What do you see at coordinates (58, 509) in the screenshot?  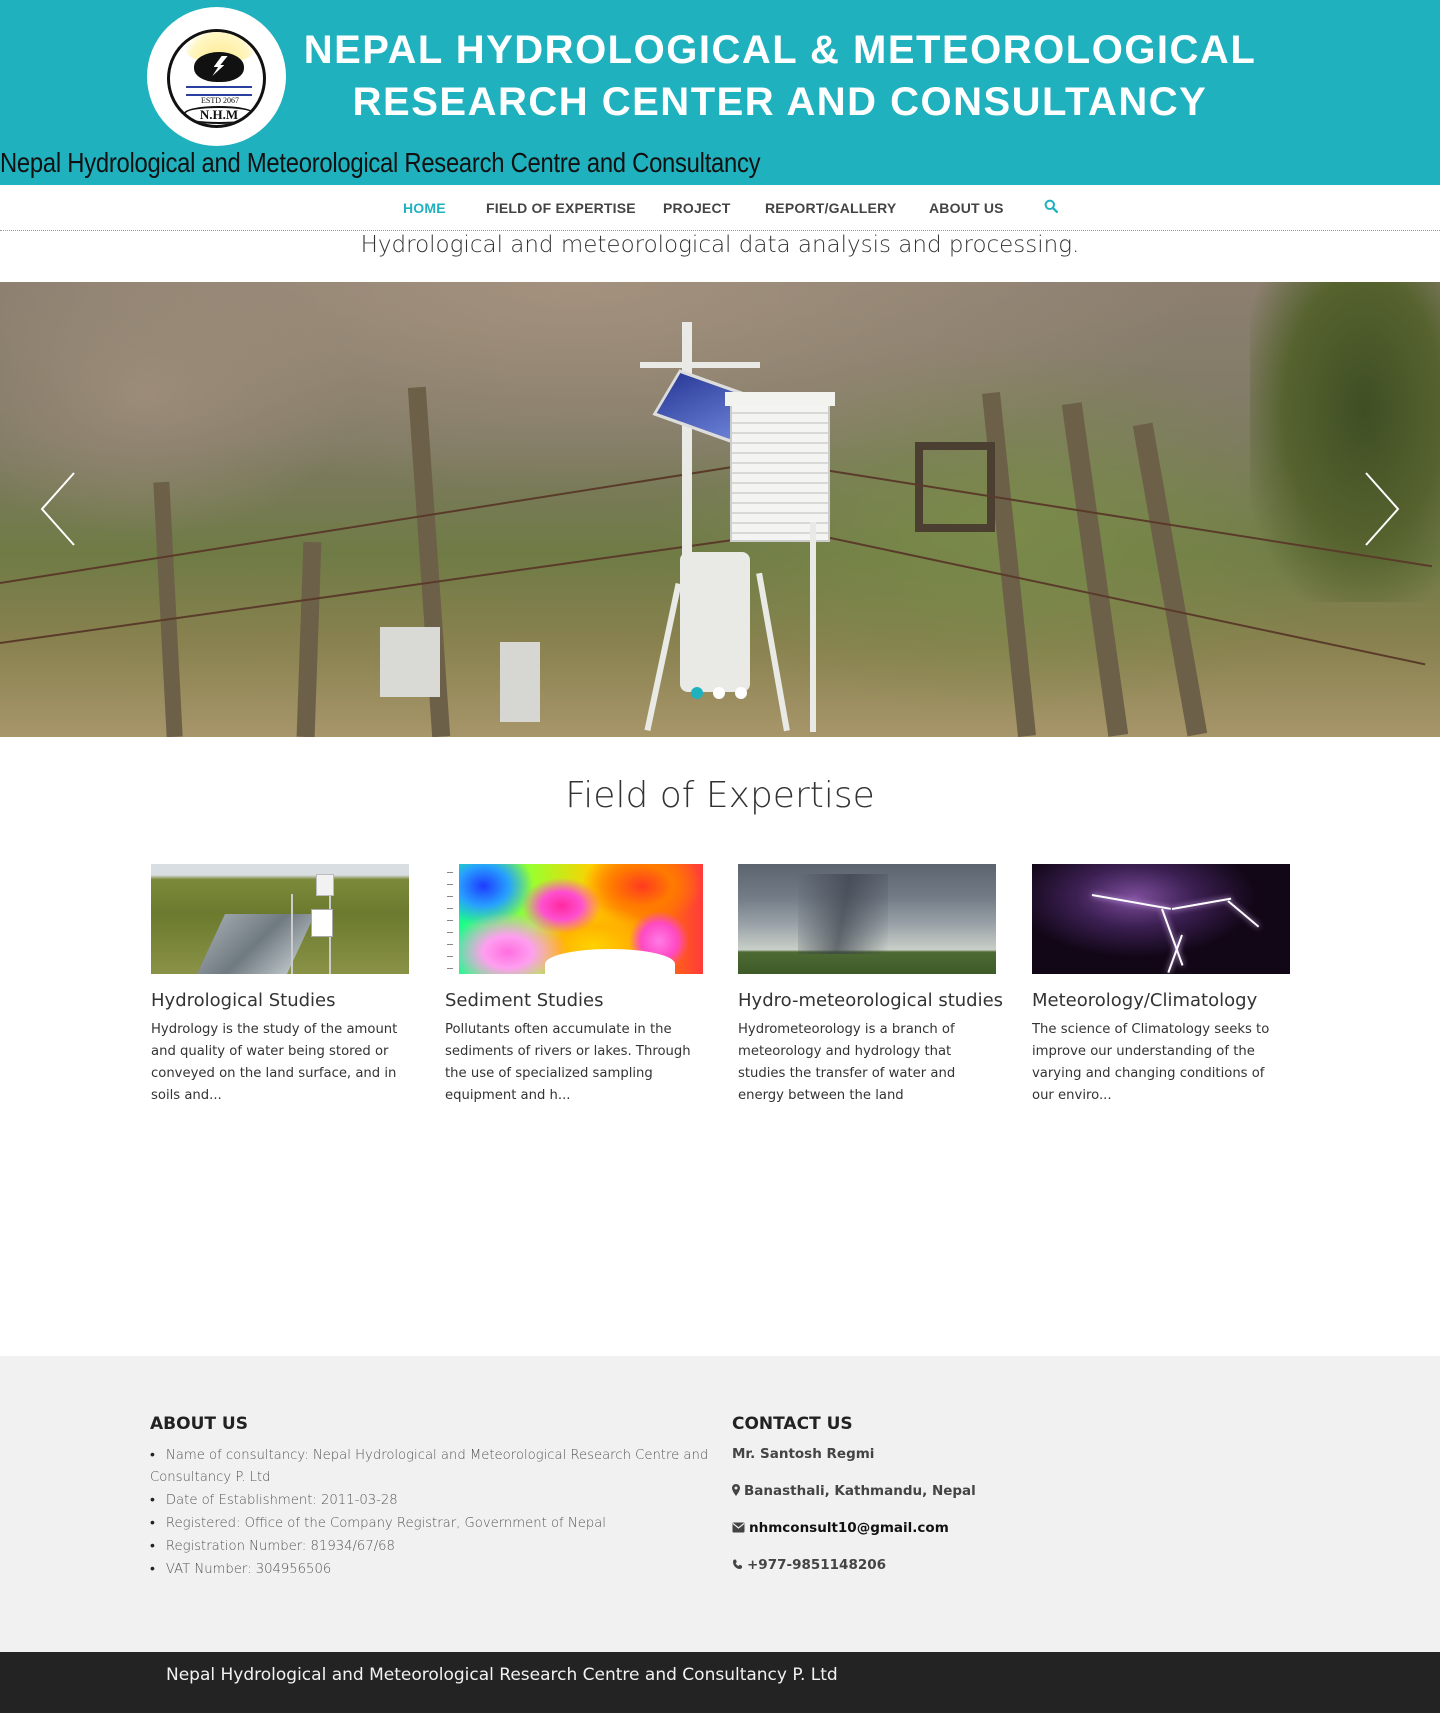 I see `chevron-left-icon` at bounding box center [58, 509].